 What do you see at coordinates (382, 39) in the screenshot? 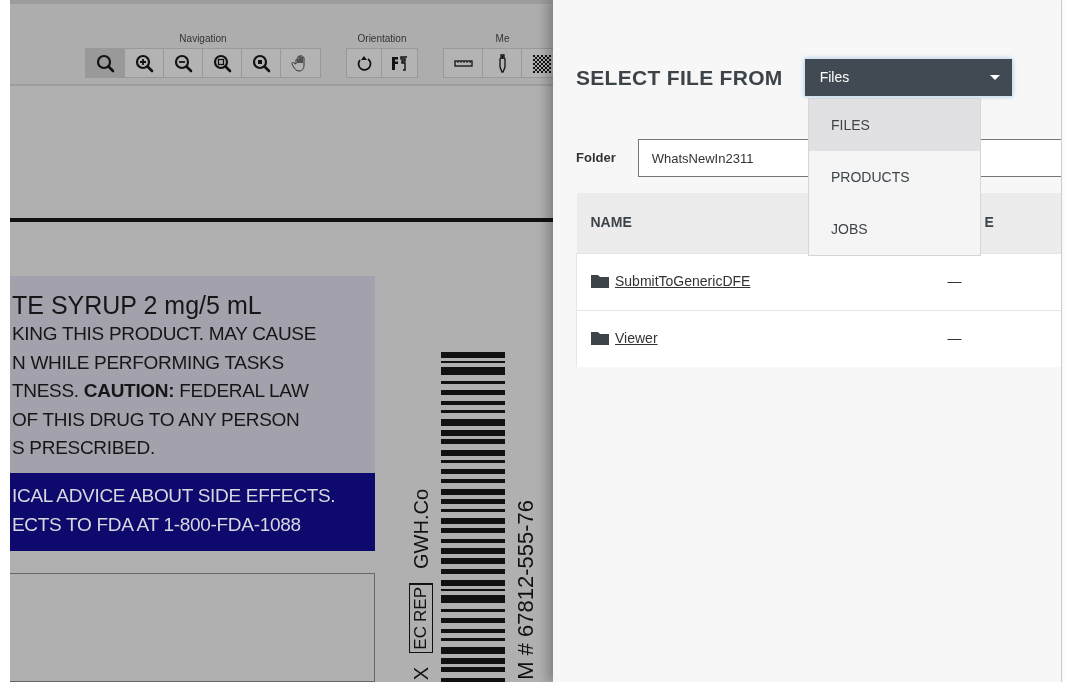
I see `toolbar-group-label: Orientation` at bounding box center [382, 39].